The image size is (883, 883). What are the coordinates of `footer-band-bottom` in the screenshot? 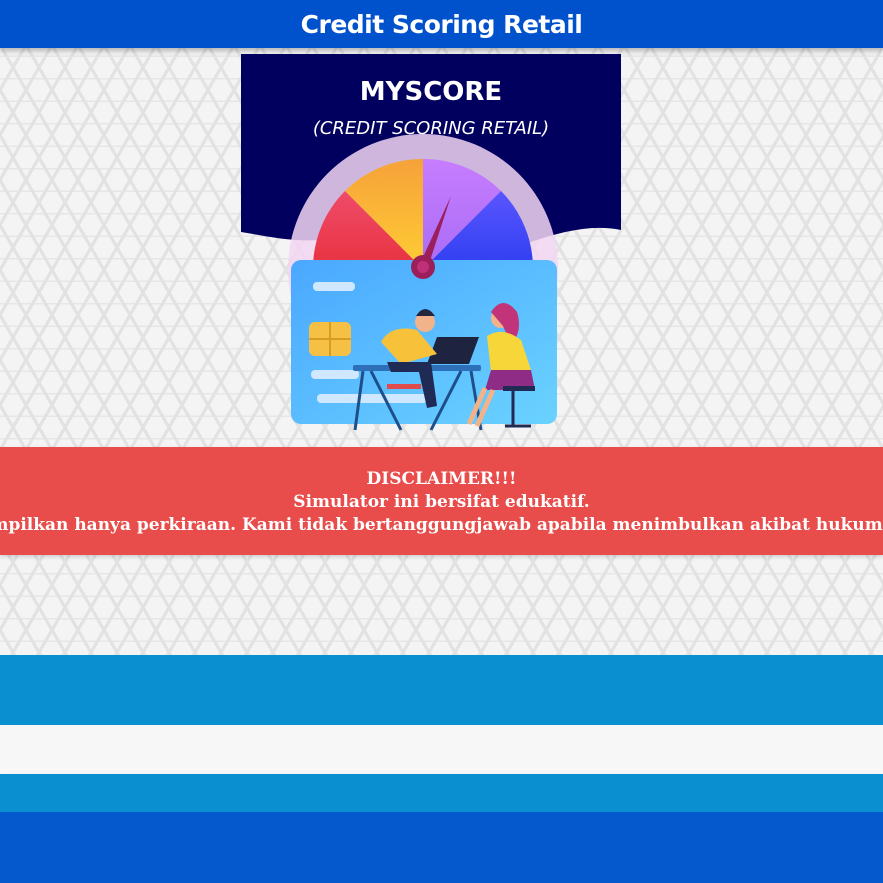 It's located at (441, 847).